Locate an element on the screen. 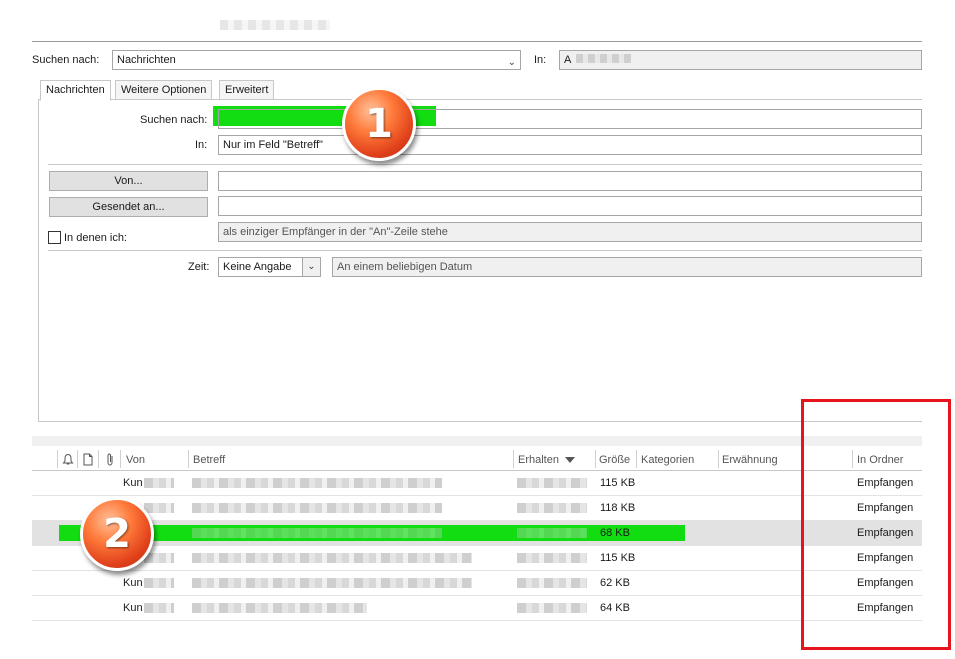  tab-label: Erweitert is located at coordinates (247, 90).